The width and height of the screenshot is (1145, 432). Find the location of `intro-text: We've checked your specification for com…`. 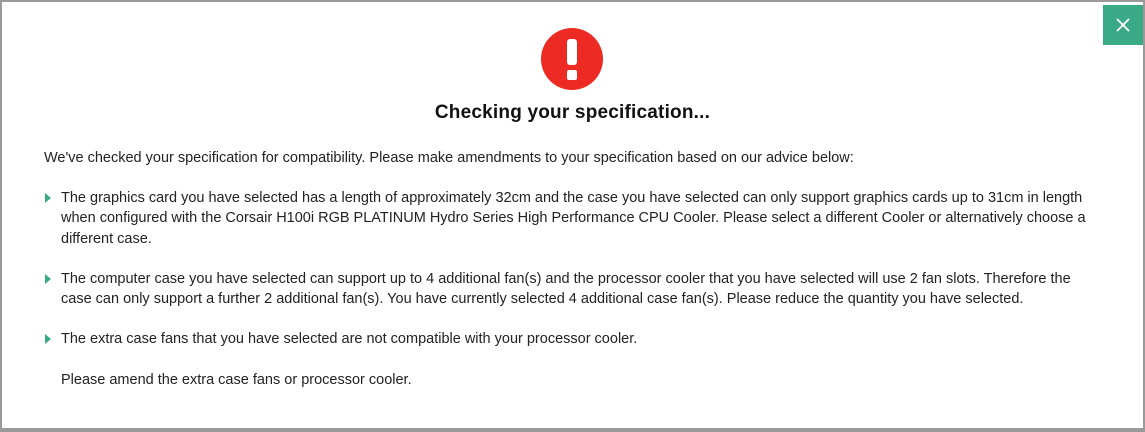

intro-text: We've checked your specification for com… is located at coordinates (449, 158).